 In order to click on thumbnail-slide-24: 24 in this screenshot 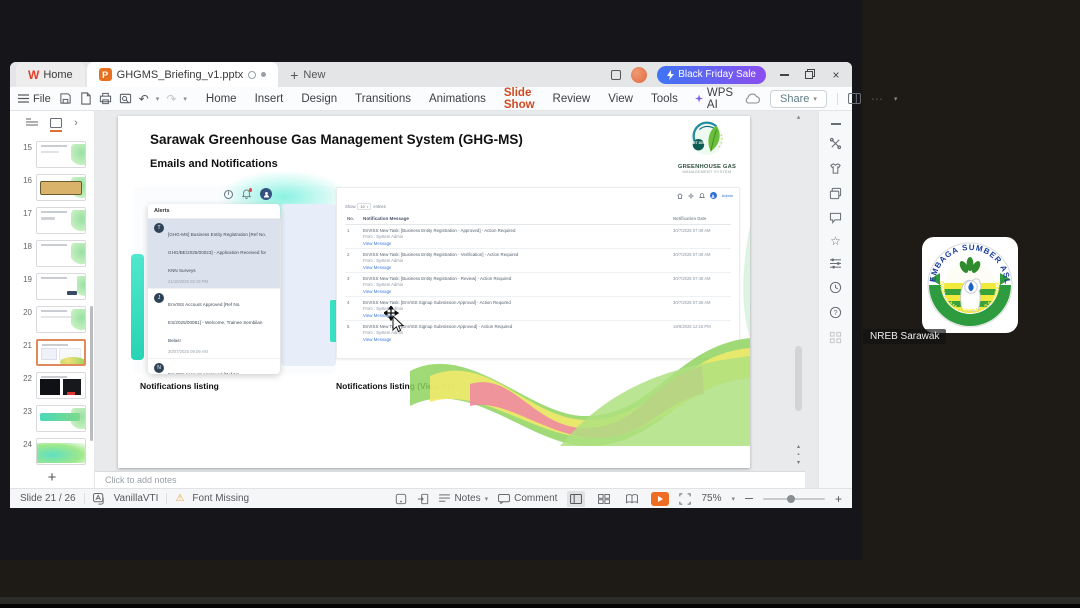, I will do `click(51, 451)`.